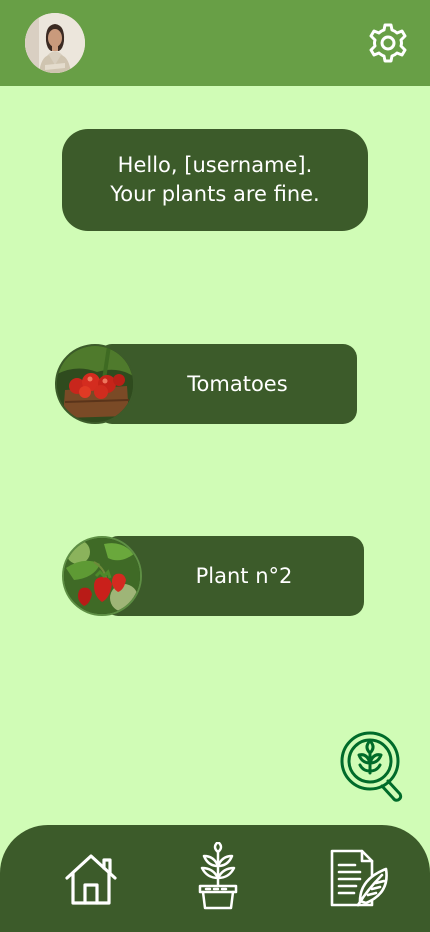 This screenshot has width=430, height=932. I want to click on settings-button, so click(388, 43).